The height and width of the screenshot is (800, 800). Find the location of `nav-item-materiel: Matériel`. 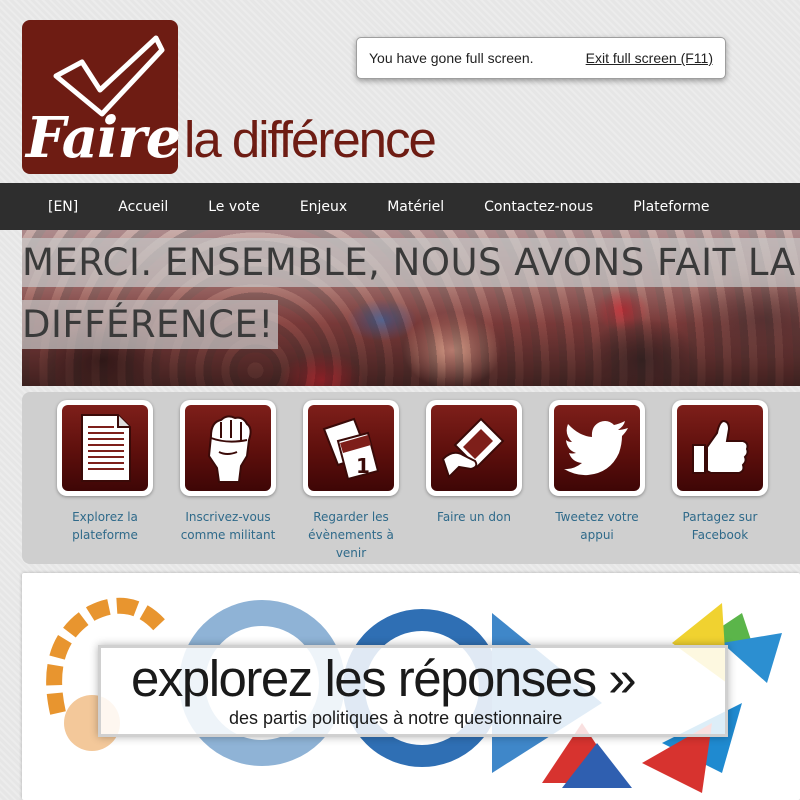

nav-item-materiel: Matériel is located at coordinates (415, 207).